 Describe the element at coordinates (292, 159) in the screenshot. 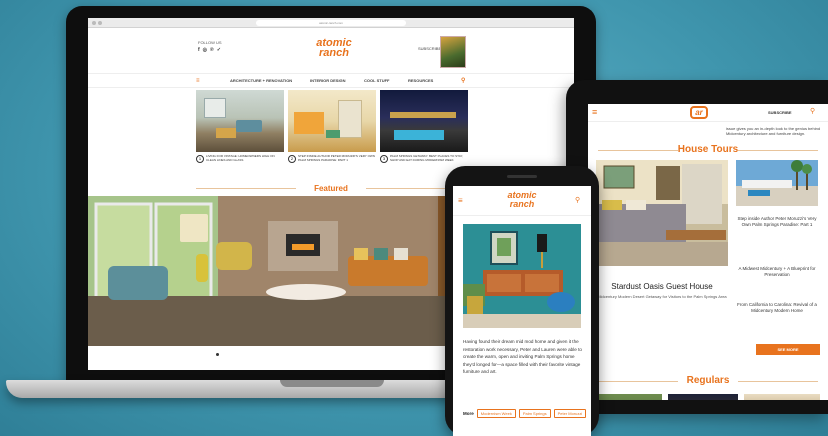

I see `tile-number: 2` at that location.